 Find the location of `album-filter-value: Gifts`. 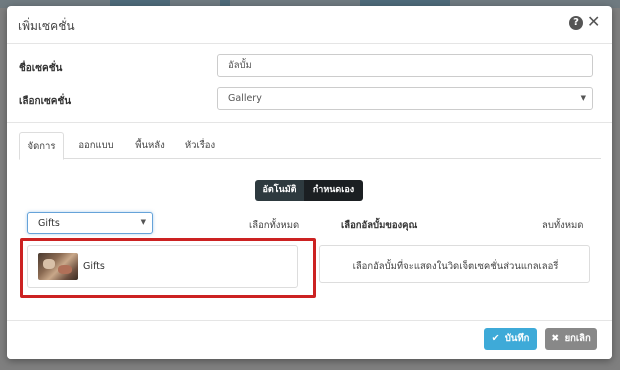

album-filter-value: Gifts is located at coordinates (49, 223).